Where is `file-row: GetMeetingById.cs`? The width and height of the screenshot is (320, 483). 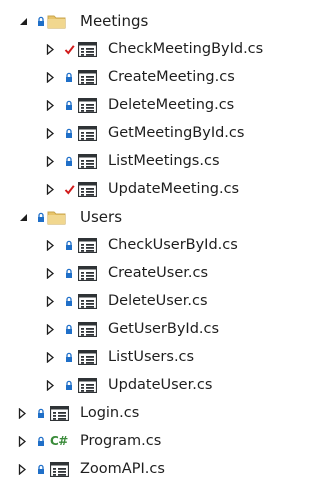
file-row: GetMeetingById.cs is located at coordinates (142, 133).